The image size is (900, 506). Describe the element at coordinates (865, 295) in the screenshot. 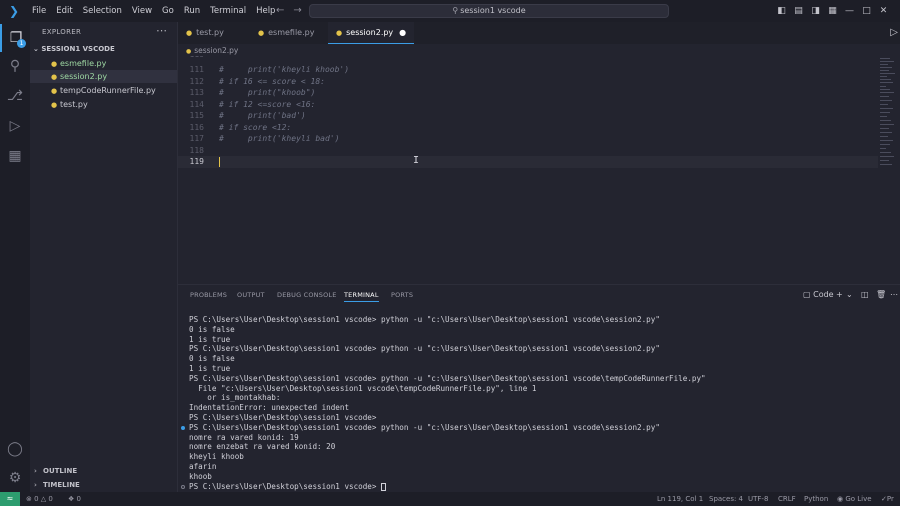

I see `split-terminal-icon: ◫` at that location.